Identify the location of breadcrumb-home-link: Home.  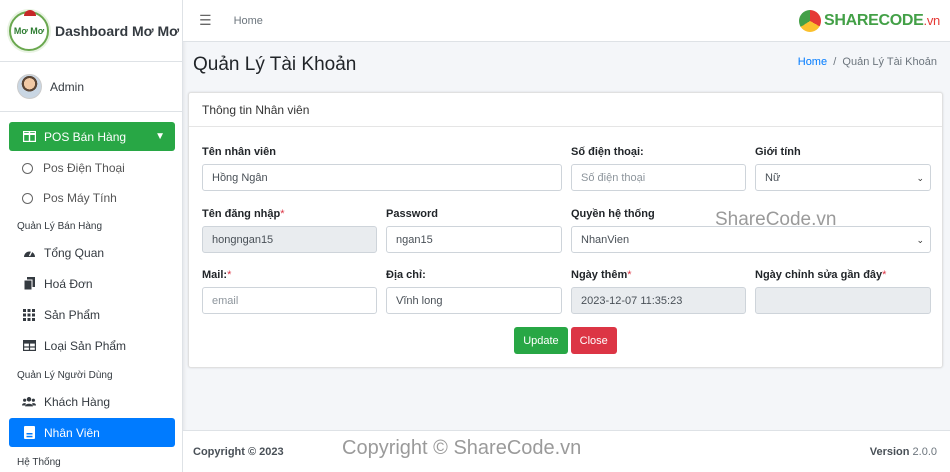
(812, 62).